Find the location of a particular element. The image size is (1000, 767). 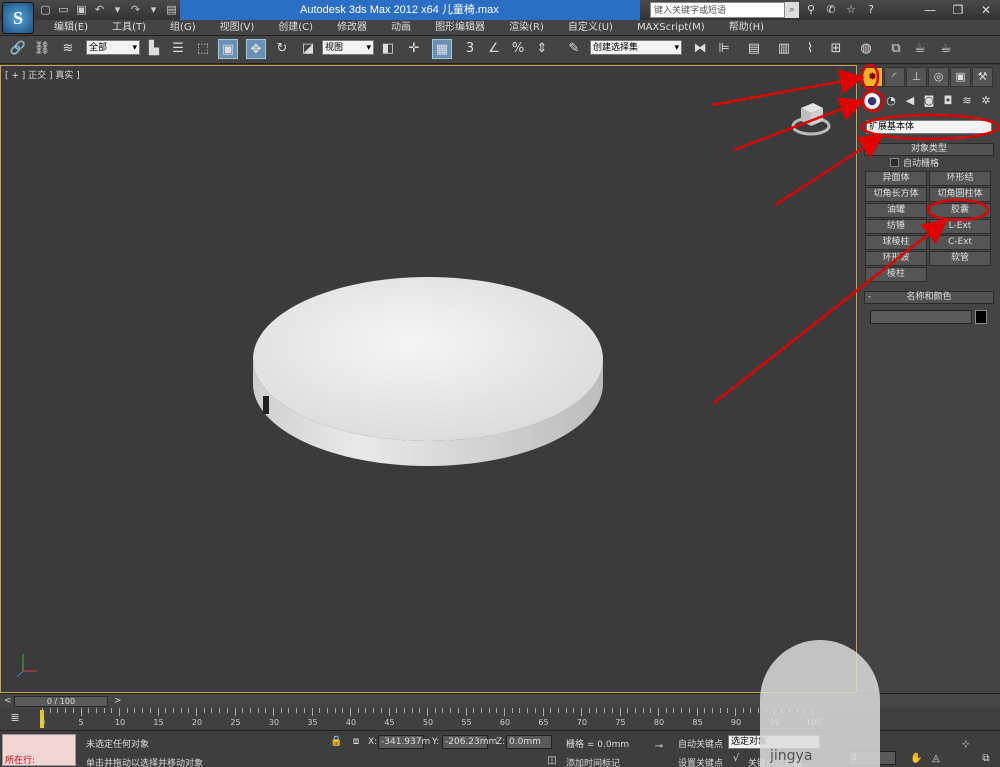

select-by-name-icon: ☰ is located at coordinates (178, 49).